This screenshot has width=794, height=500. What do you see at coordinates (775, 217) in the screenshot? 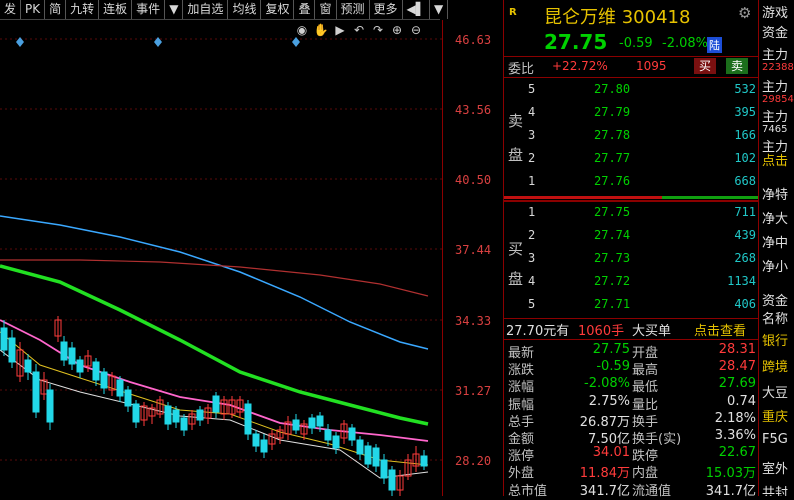
I see `side-item: 净大` at bounding box center [775, 217].